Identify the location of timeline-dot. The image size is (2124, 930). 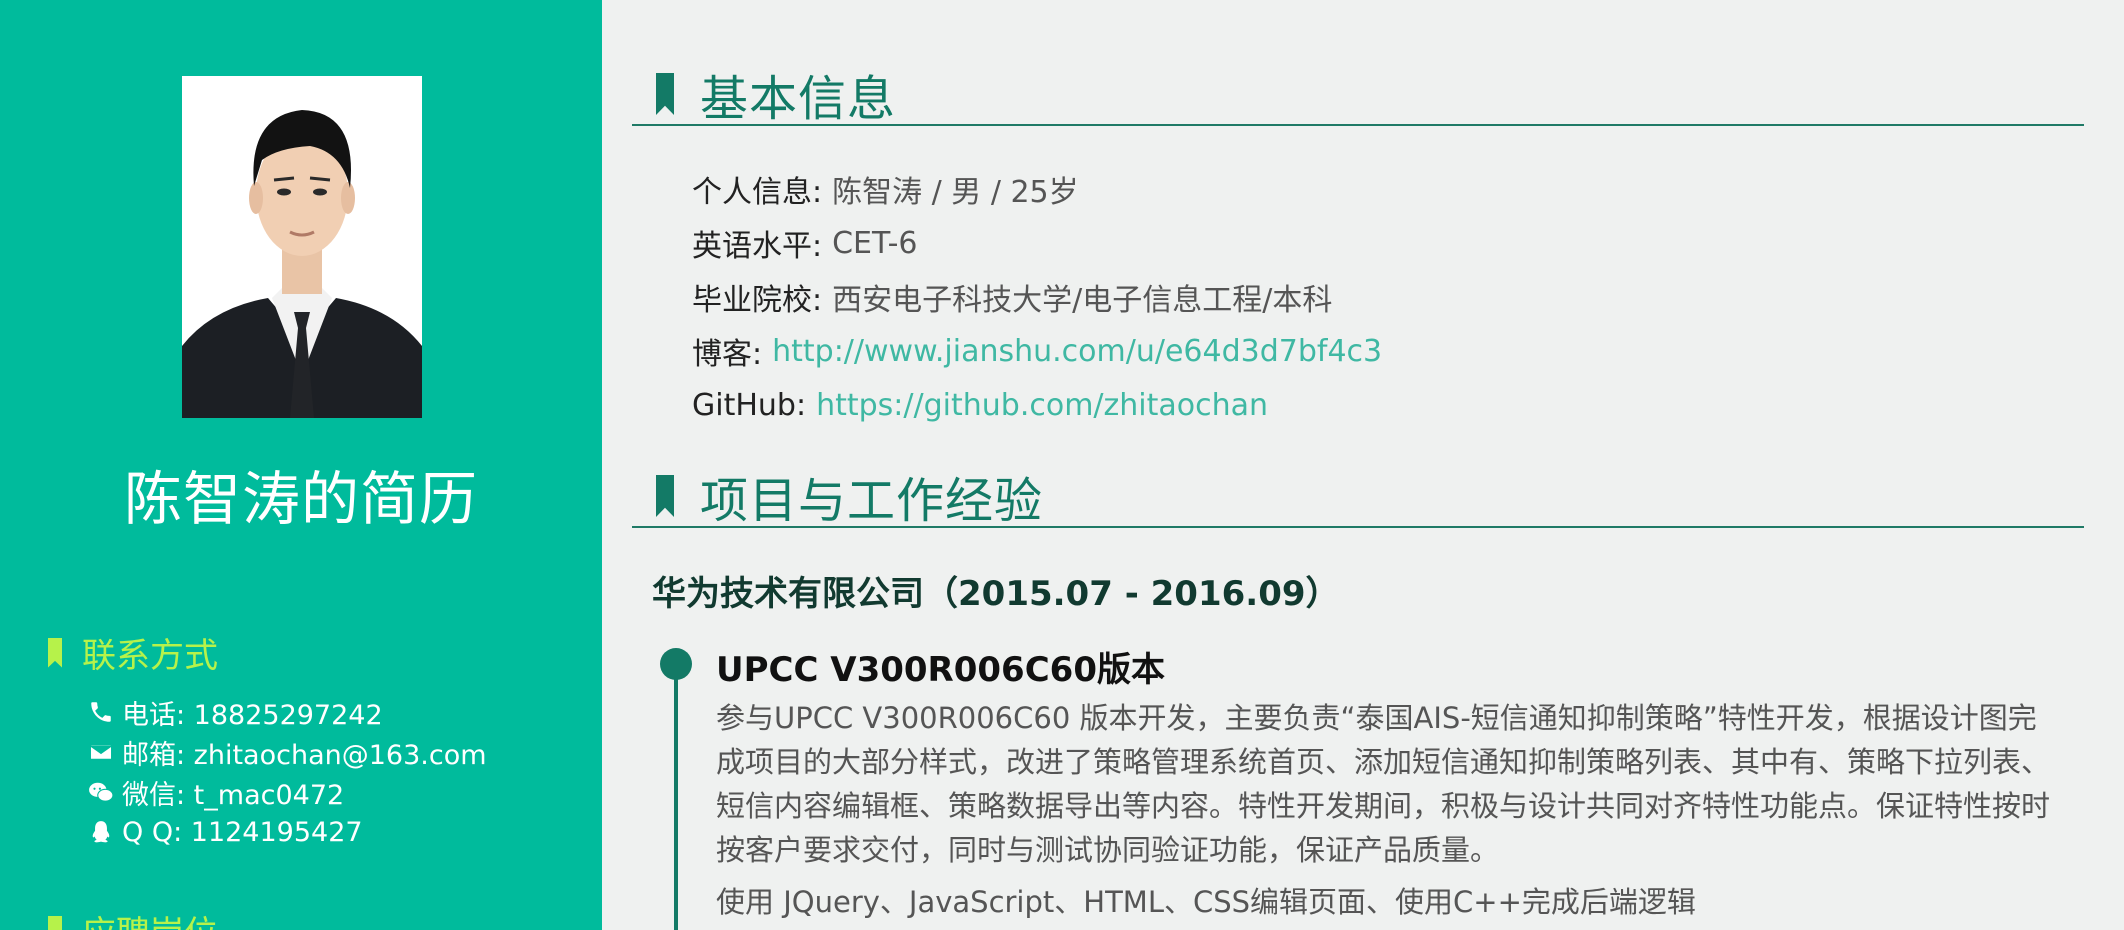
(676, 664).